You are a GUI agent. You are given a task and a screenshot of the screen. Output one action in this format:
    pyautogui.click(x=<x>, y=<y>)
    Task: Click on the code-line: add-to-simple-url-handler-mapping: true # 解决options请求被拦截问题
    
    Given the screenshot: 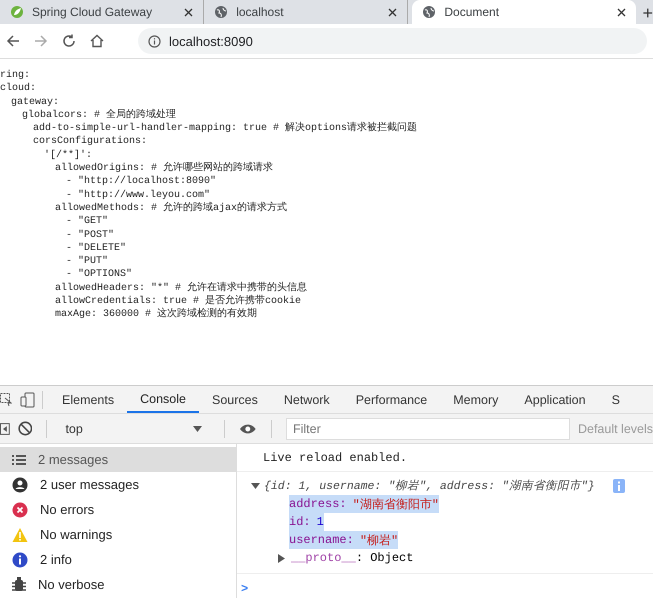 What is the action you would take?
    pyautogui.click(x=225, y=129)
    